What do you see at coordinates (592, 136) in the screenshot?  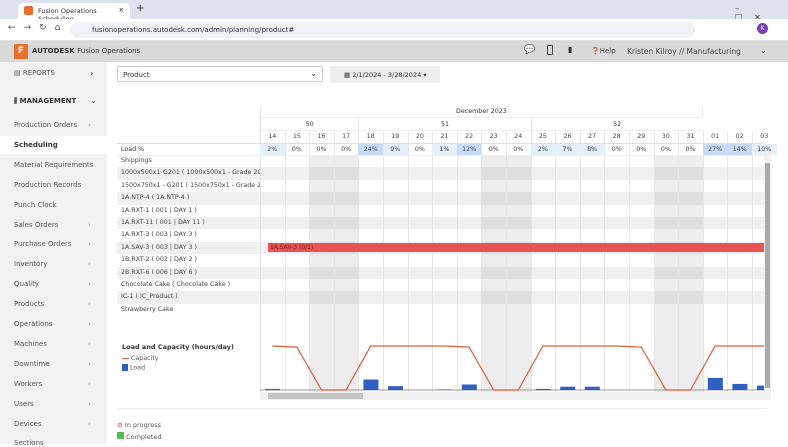 I see `day-header: 27` at bounding box center [592, 136].